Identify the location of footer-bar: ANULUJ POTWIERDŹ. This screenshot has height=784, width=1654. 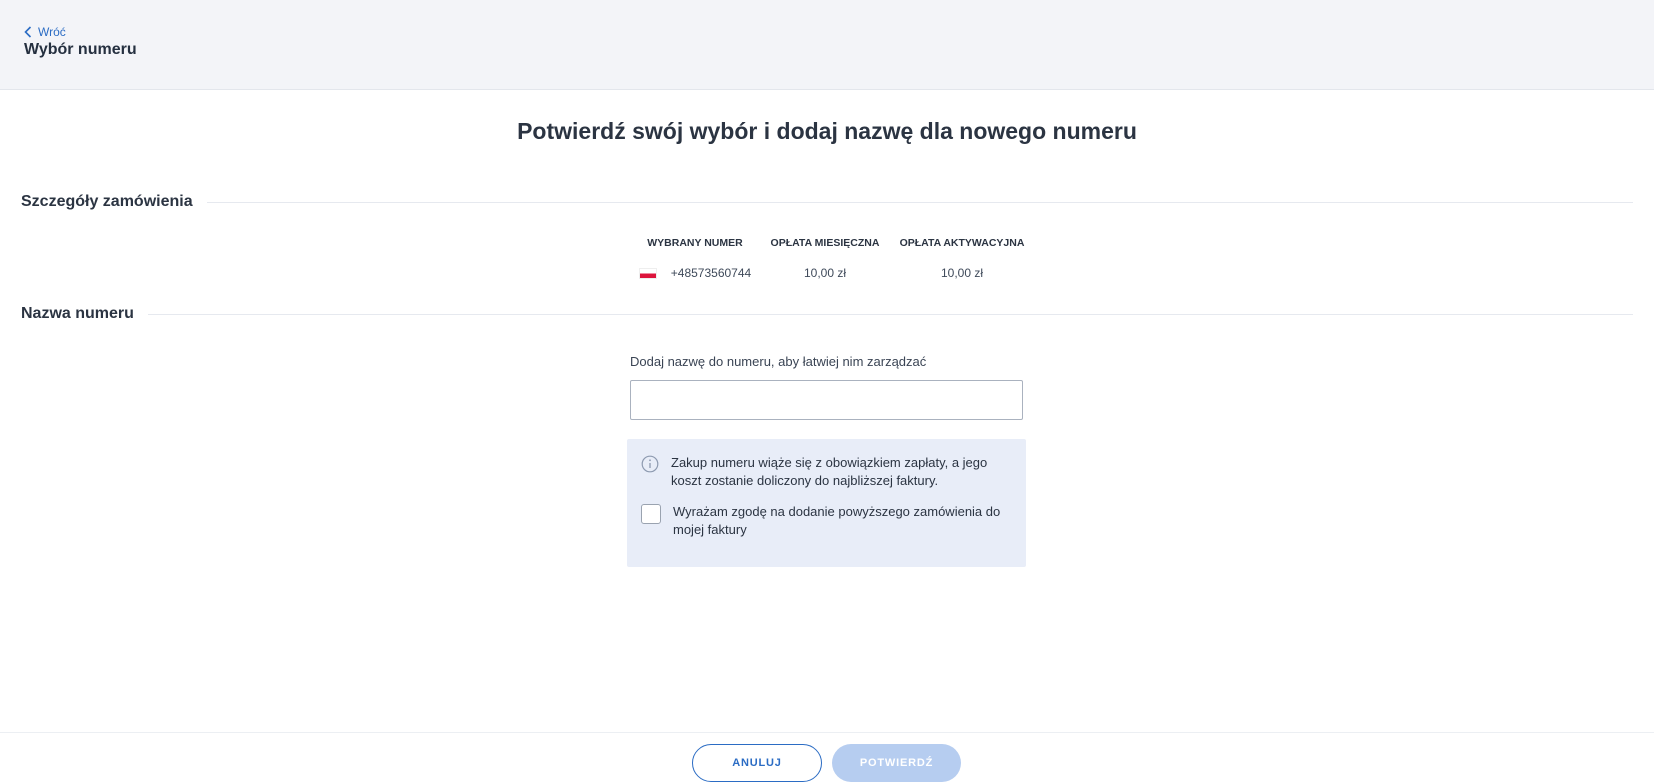
(827, 758).